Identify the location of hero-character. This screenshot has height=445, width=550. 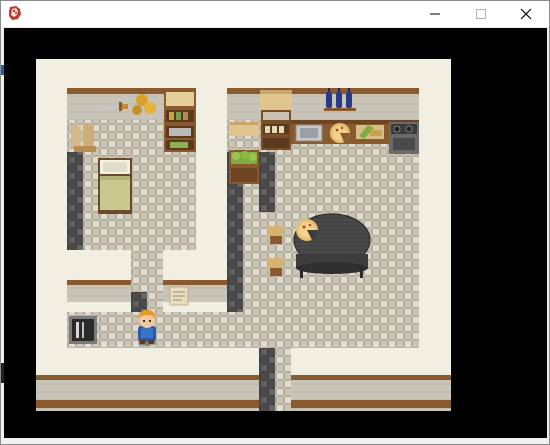
(147, 327).